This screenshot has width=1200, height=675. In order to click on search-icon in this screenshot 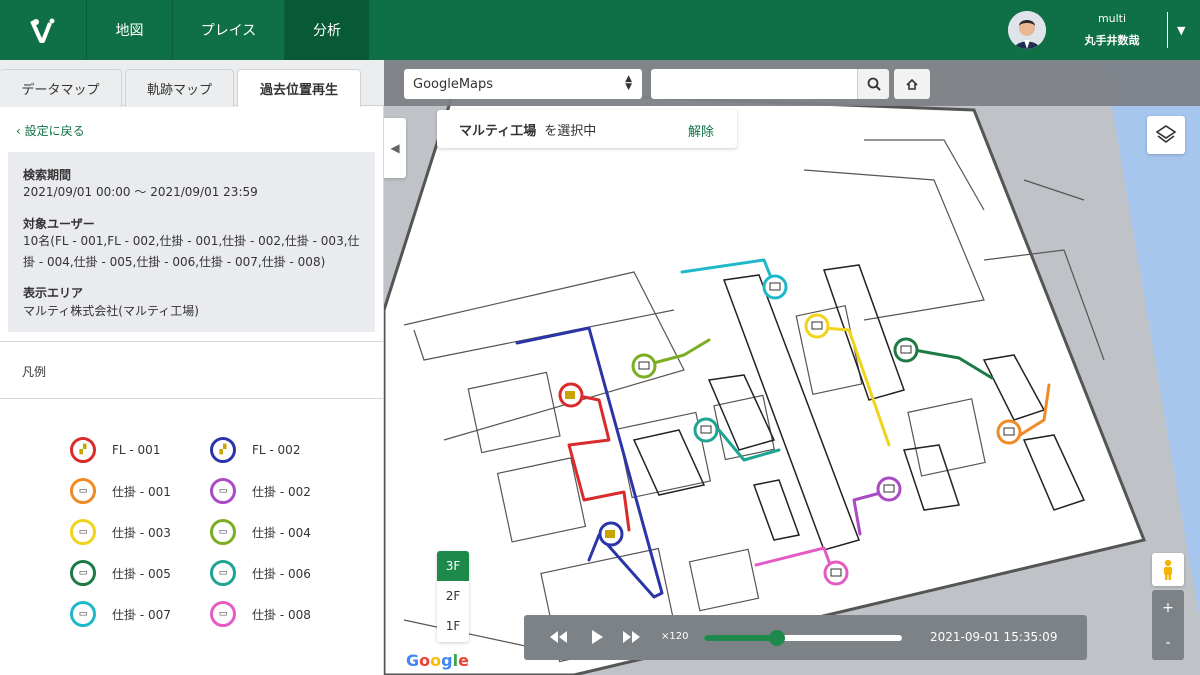, I will do `click(874, 84)`.